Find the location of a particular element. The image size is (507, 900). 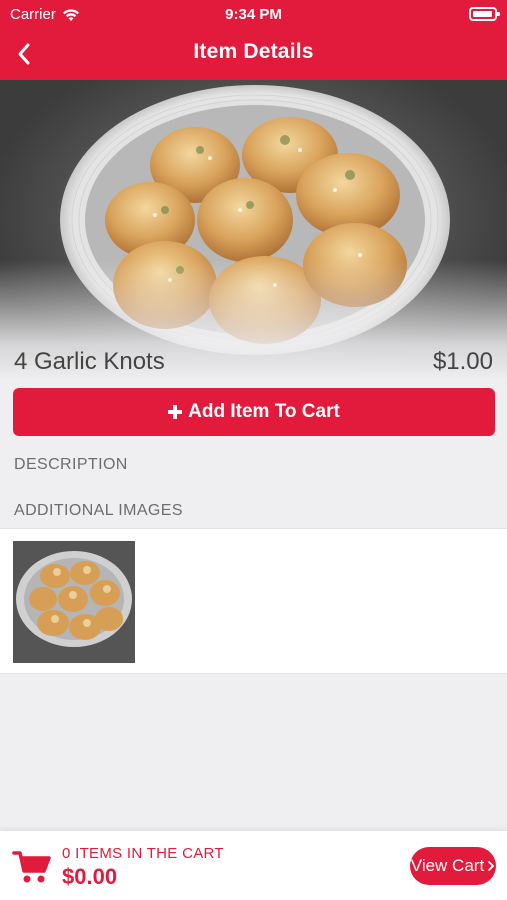

item-info-row: 4 Garlic Knots $1.00 is located at coordinates (253, 362).